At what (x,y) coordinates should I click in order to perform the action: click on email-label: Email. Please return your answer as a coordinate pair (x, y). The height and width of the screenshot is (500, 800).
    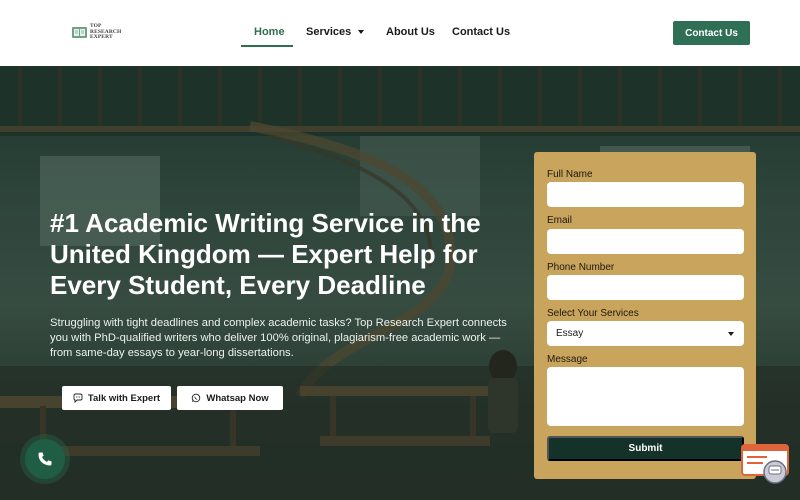
    Looking at the image, I should click on (560, 220).